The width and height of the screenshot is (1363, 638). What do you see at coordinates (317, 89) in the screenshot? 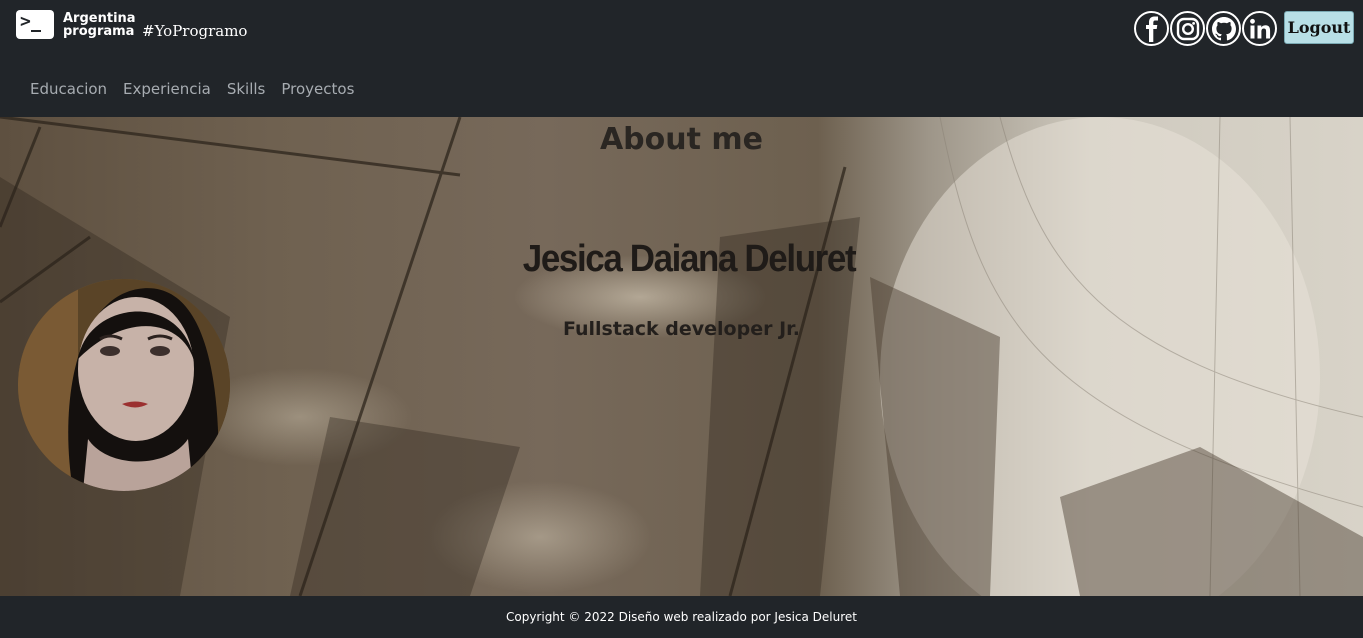
I see `nav-item-proyectos: Proyectos` at bounding box center [317, 89].